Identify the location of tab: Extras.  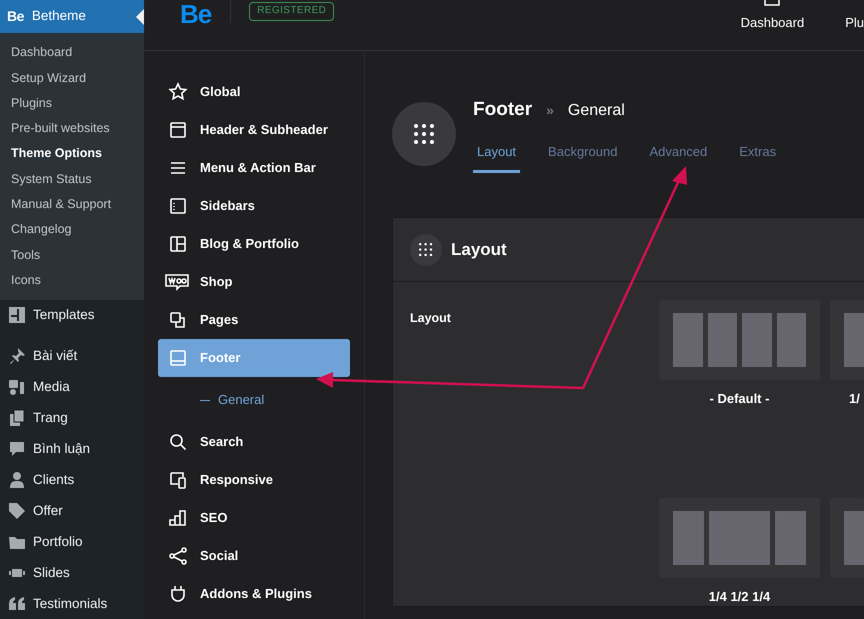
(757, 154).